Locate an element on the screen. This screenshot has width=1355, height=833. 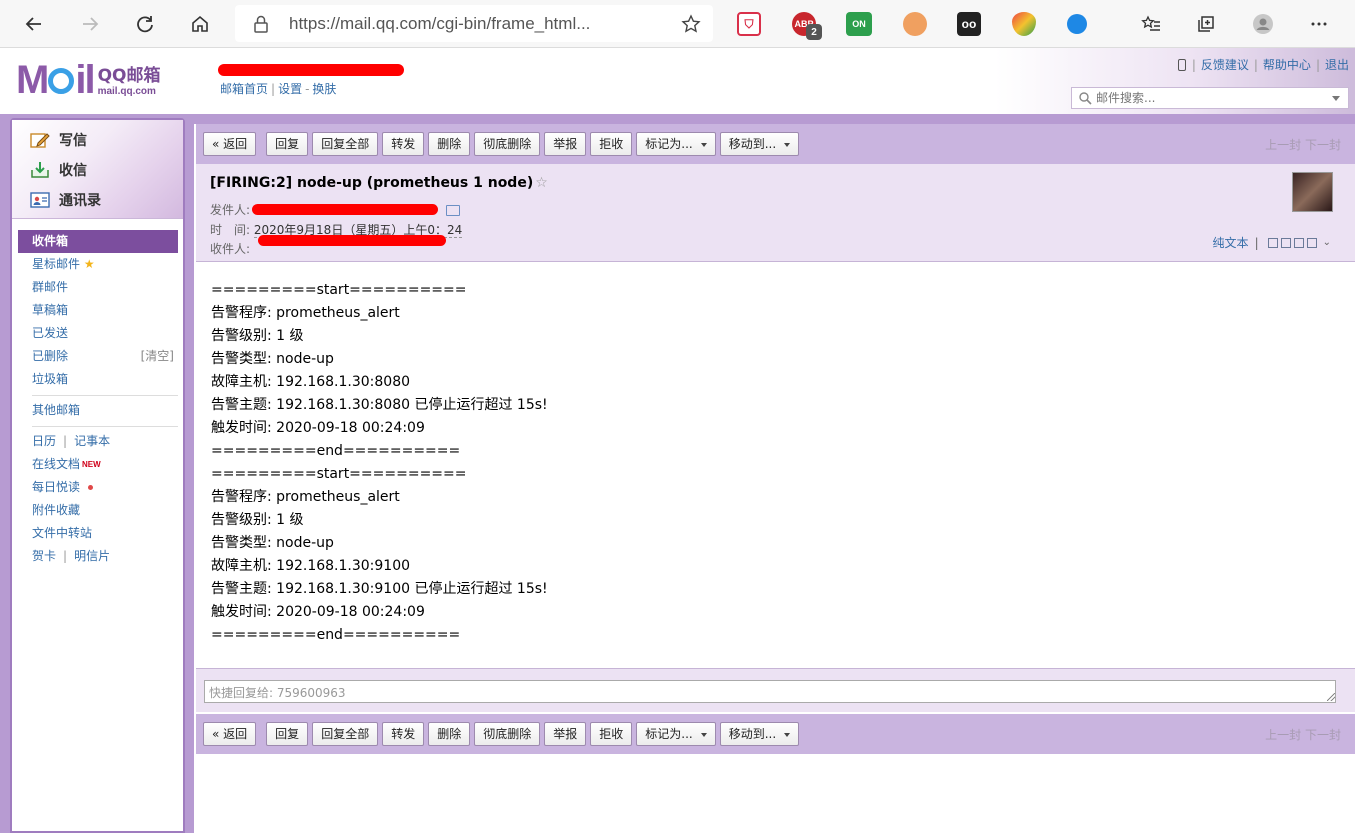
new-window-icon is located at coordinates (1272, 242).